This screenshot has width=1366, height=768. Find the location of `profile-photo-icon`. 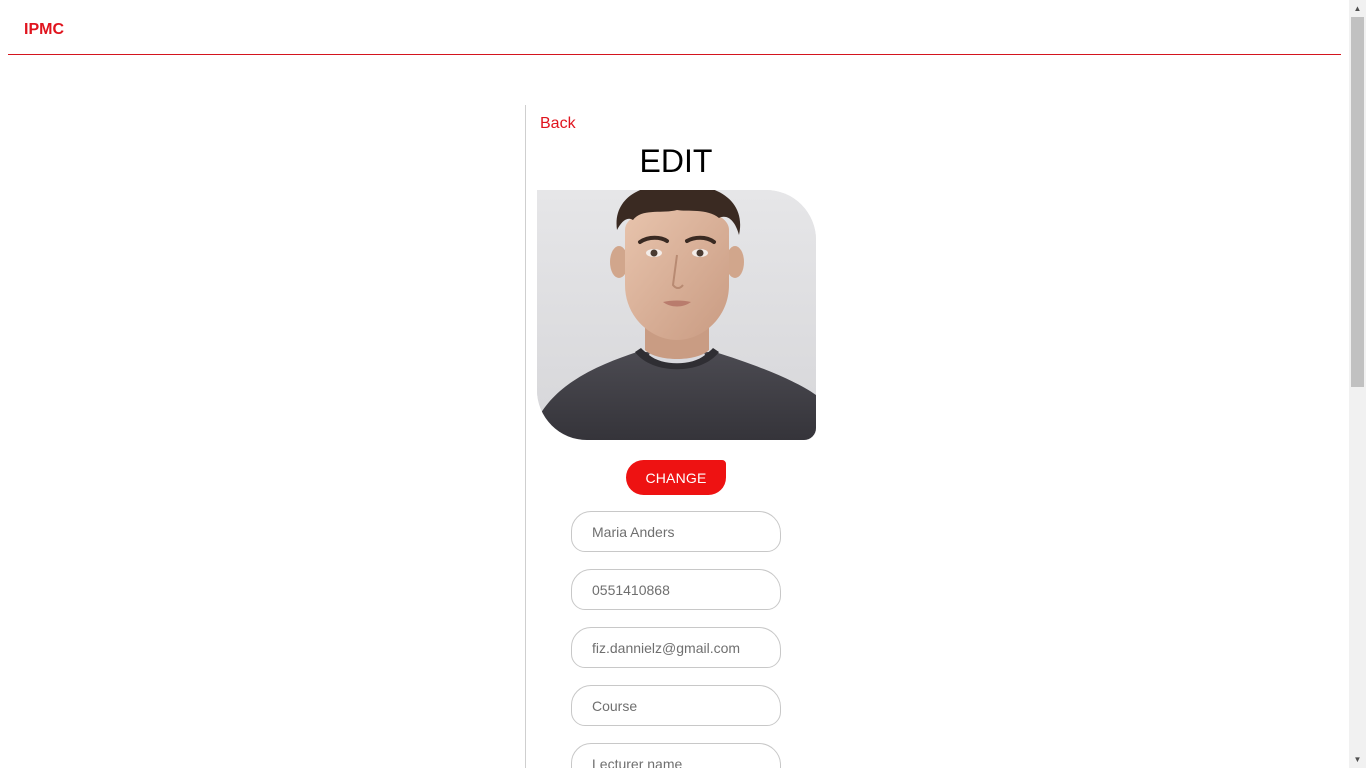

profile-photo-icon is located at coordinates (676, 315).